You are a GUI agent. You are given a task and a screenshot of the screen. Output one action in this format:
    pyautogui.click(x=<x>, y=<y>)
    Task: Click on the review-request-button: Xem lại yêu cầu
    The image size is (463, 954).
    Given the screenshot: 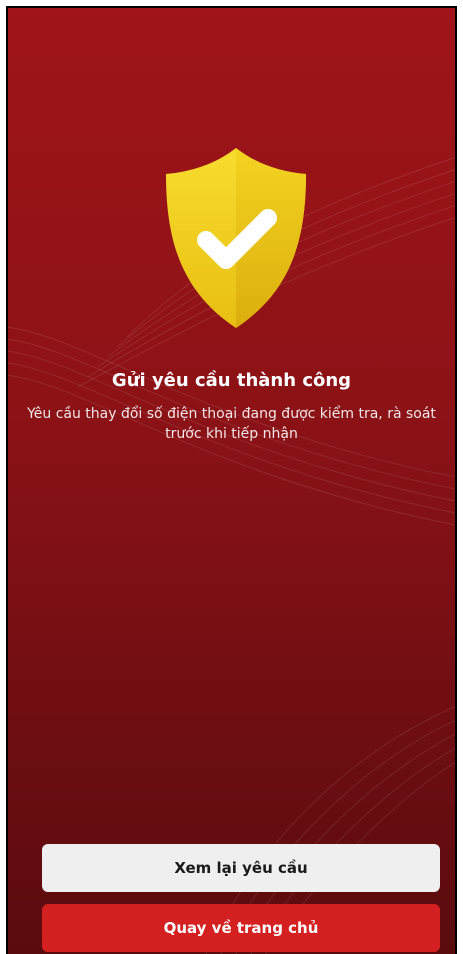 What is the action you would take?
    pyautogui.click(x=241, y=868)
    